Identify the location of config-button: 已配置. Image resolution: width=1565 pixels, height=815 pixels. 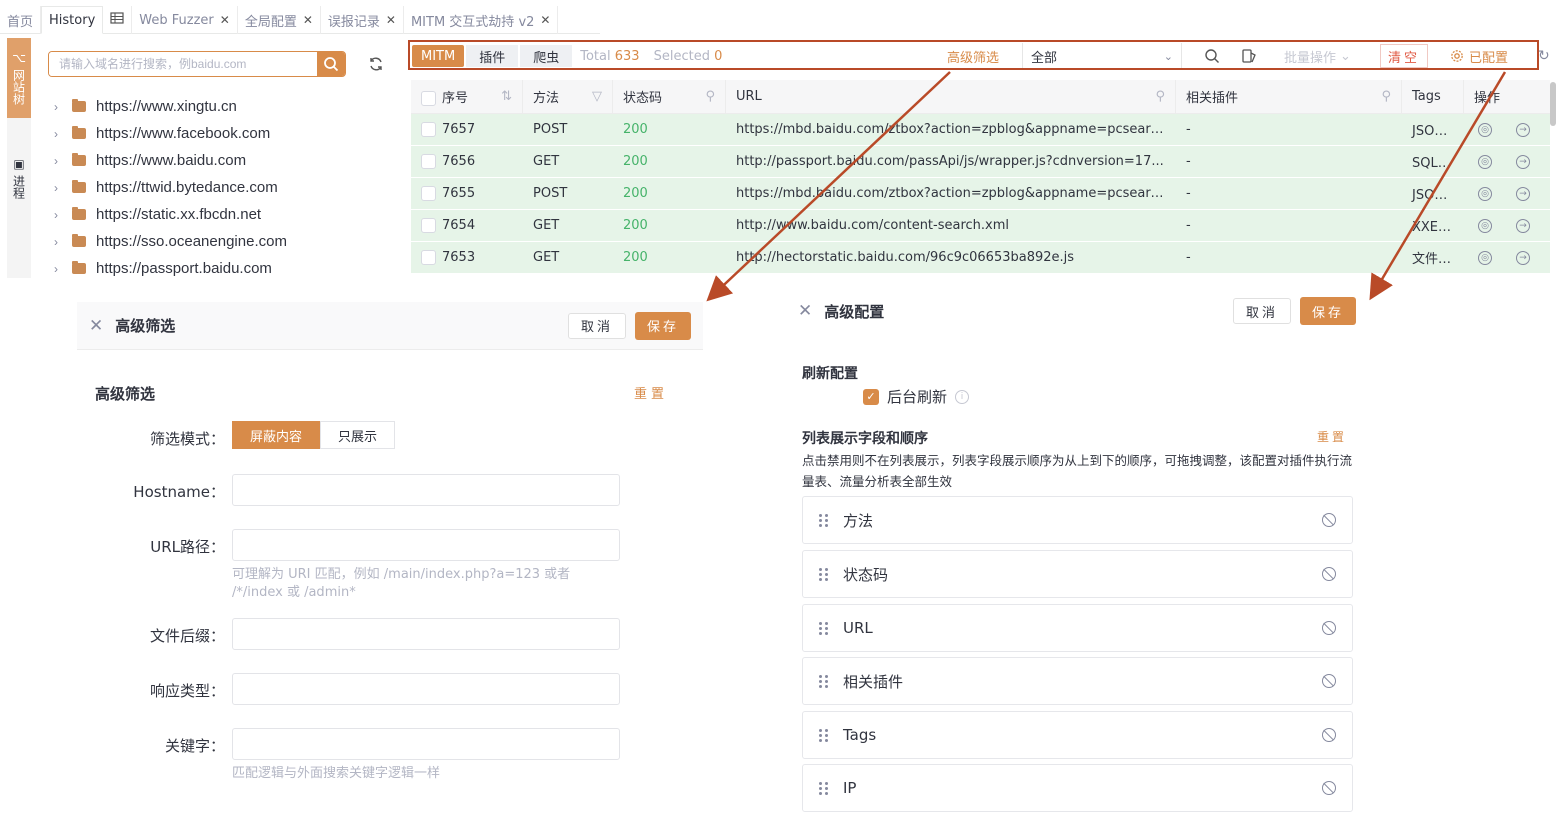
(1479, 56).